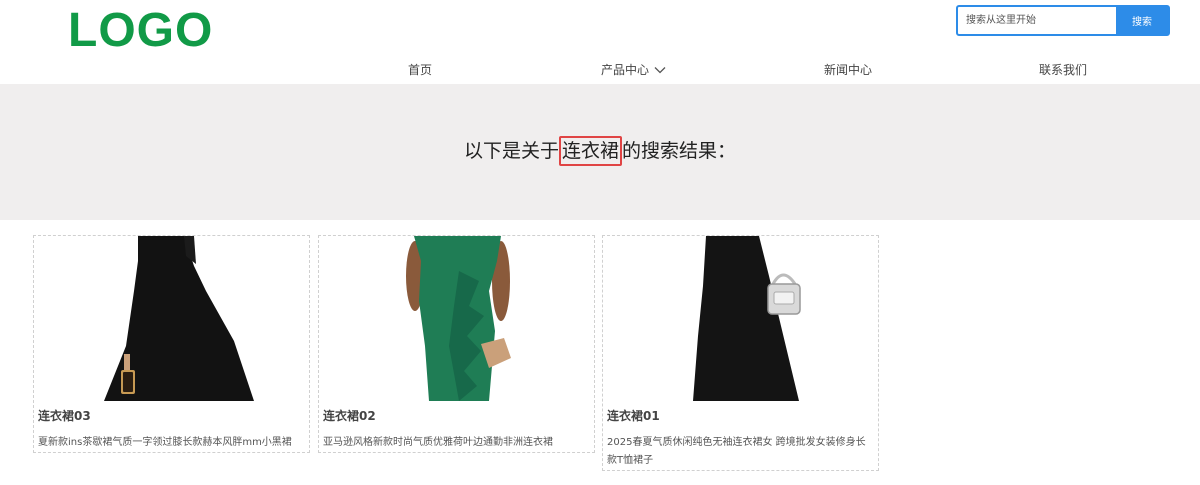  I want to click on product-description: 2025春夏气质休闲纯色无袖连衣裙女 跨境批发女装修身长款T恤裙子, so click(736, 451).